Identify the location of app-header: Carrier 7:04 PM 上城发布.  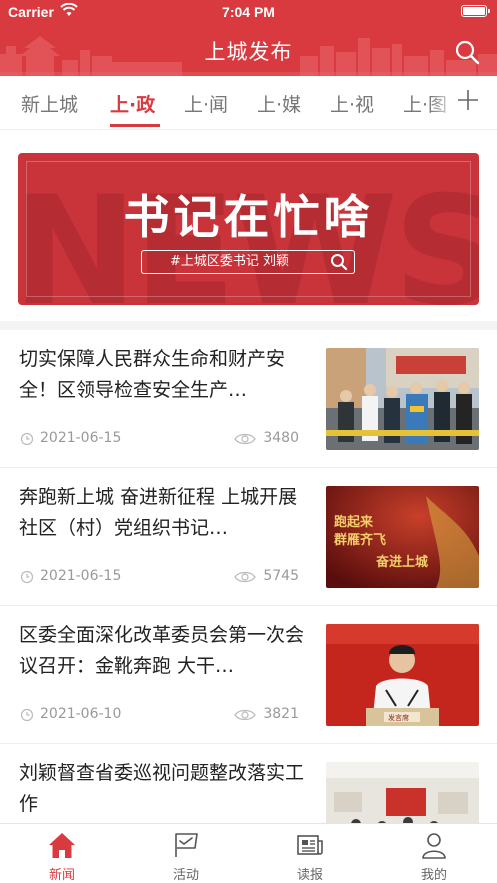
(248, 38).